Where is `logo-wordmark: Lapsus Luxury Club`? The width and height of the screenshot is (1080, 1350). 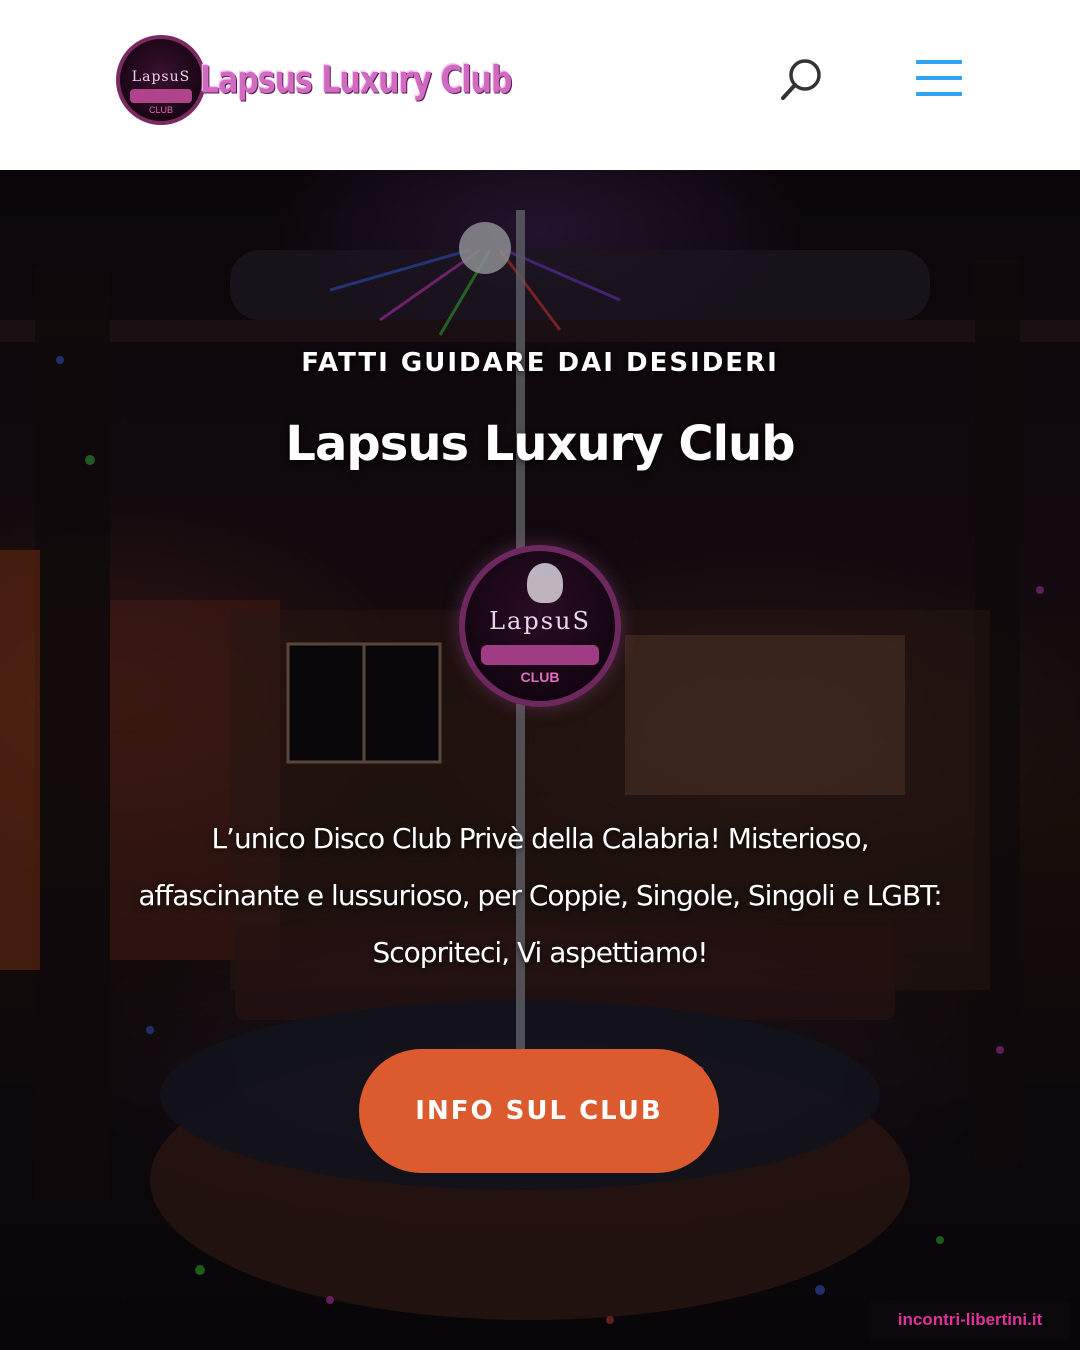 logo-wordmark: Lapsus Luxury Club is located at coordinates (356, 80).